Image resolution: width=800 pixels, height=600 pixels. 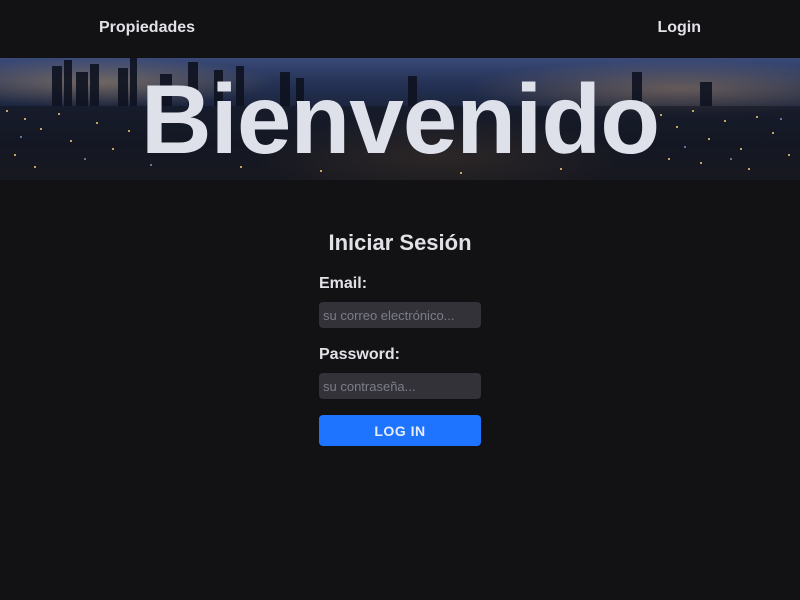 I want to click on login-title: Iniciar Sesión, so click(x=400, y=242).